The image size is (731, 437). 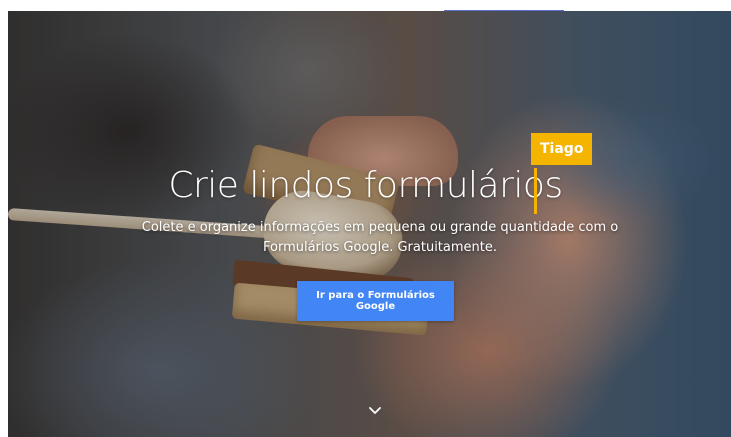 I want to click on collaborator-name-tag: Tiago, so click(x=562, y=149).